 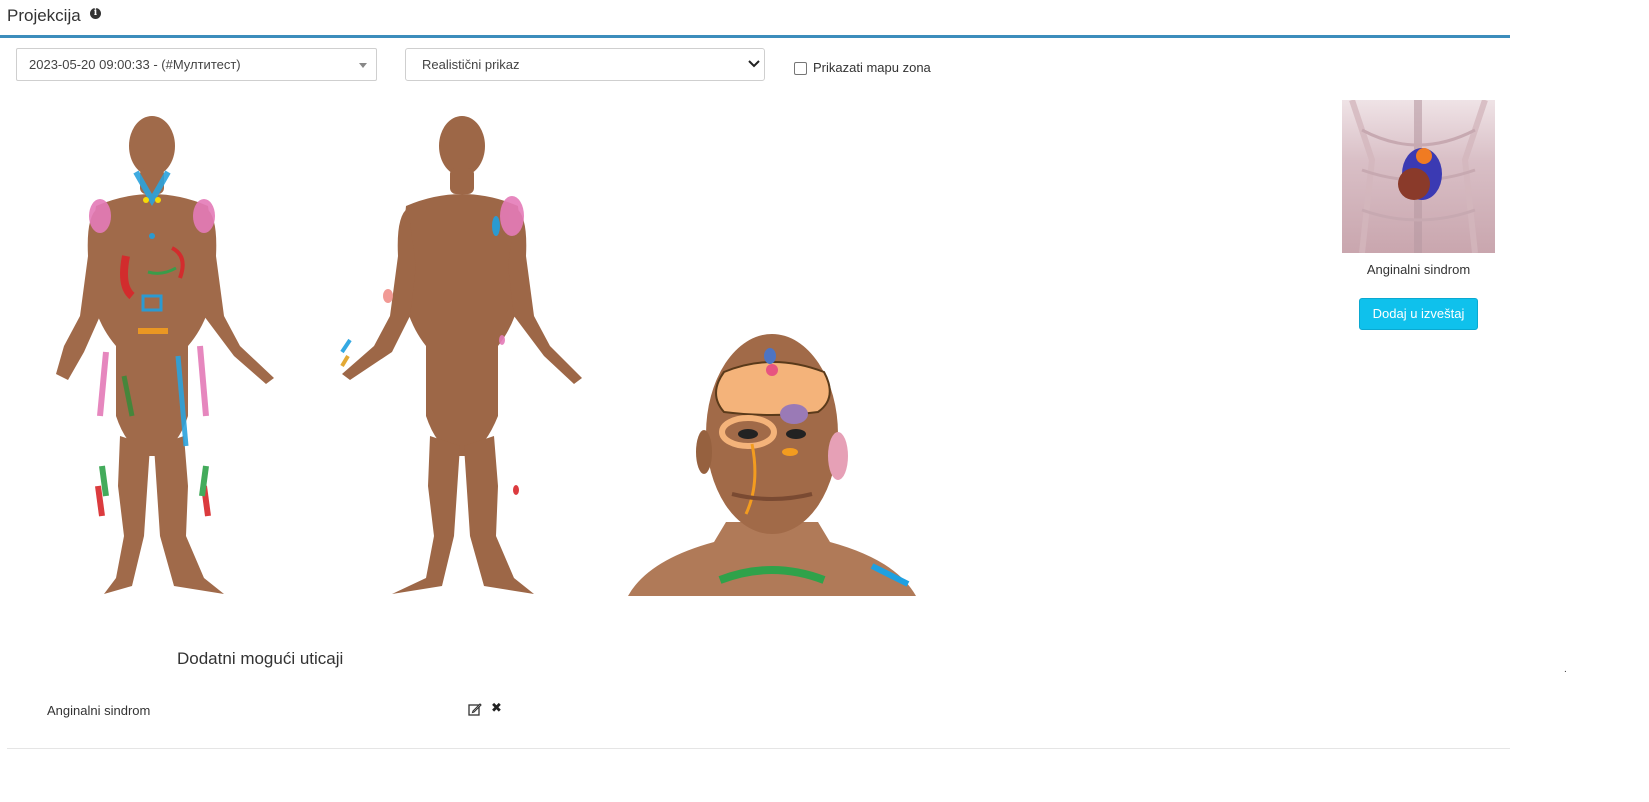 What do you see at coordinates (260, 658) in the screenshot?
I see `additional-influences-title: Dodatni mogući uticaji` at bounding box center [260, 658].